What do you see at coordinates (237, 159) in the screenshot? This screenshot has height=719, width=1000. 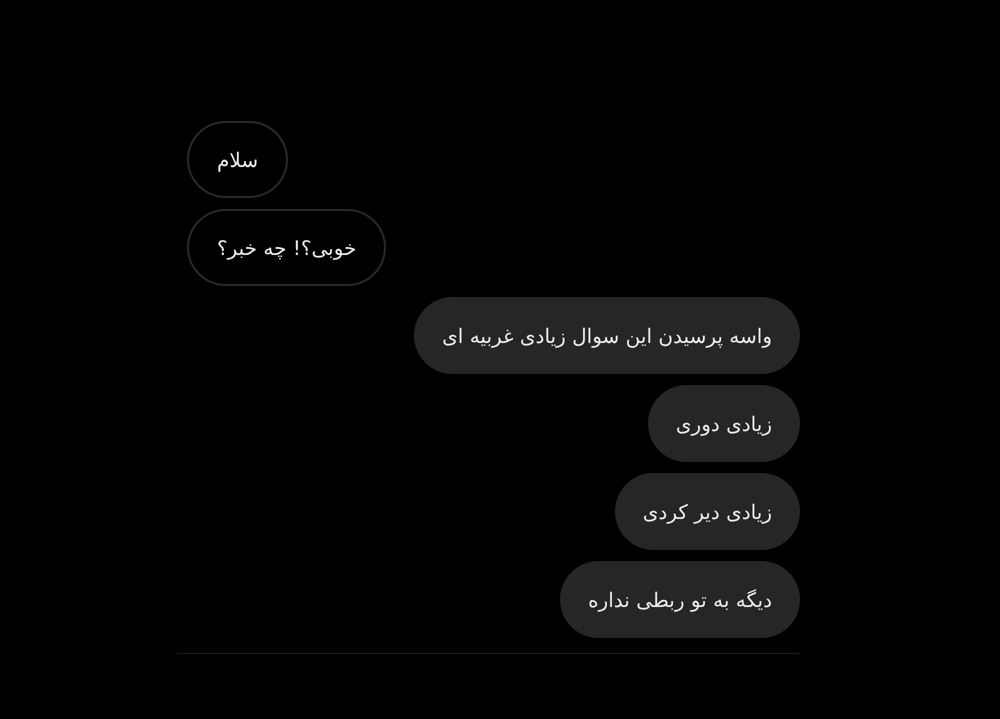 I see `received-message-bubble: سلام` at bounding box center [237, 159].